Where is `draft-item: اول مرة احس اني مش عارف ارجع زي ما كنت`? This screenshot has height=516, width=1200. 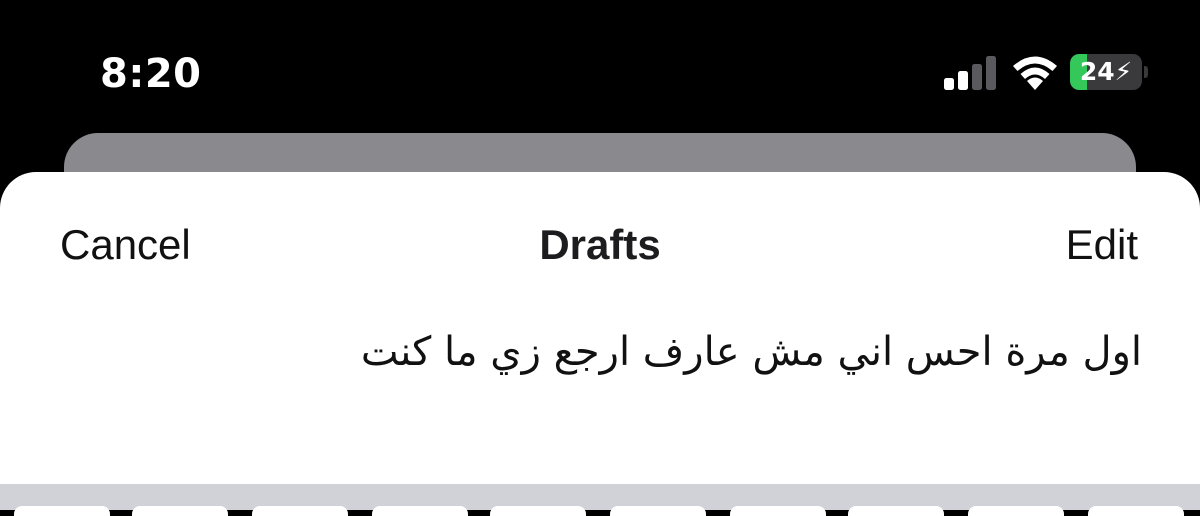
draft-item: اول مرة احس اني مش عارف ارجع زي ما كنت is located at coordinates (601, 357).